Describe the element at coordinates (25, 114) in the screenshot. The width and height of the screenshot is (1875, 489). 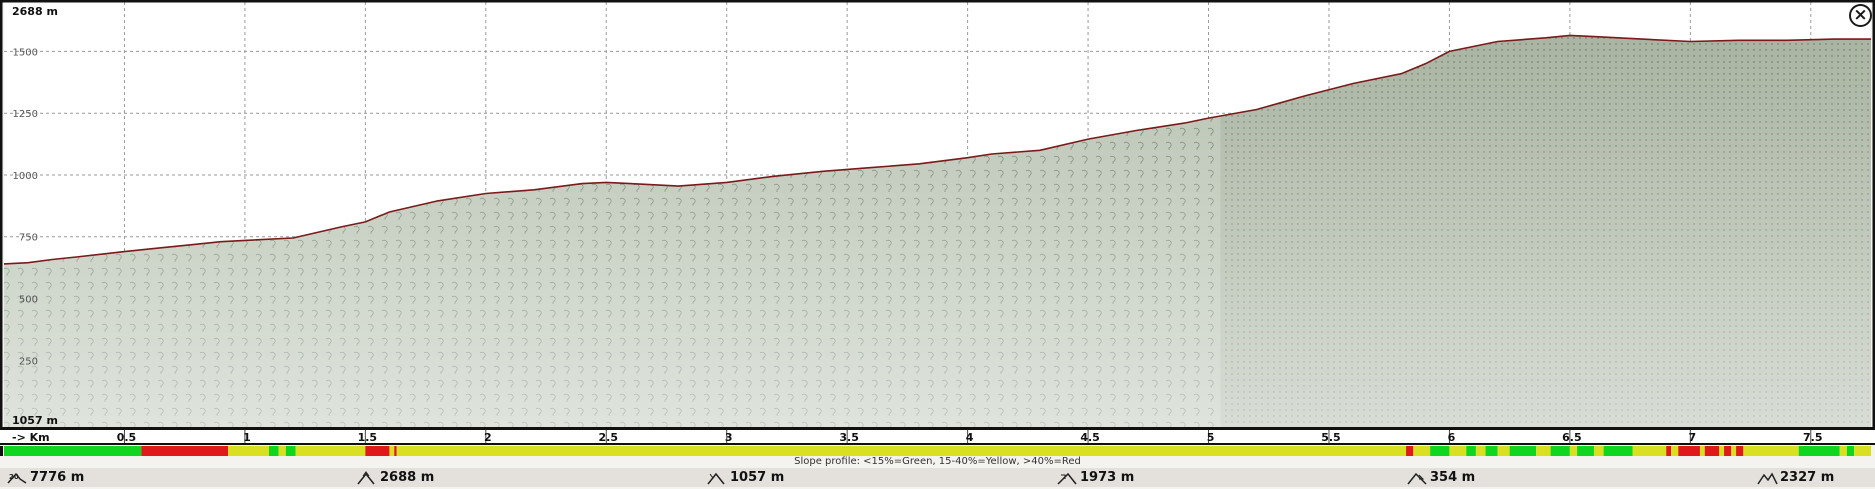
I see `y-tick-label: 1250` at that location.